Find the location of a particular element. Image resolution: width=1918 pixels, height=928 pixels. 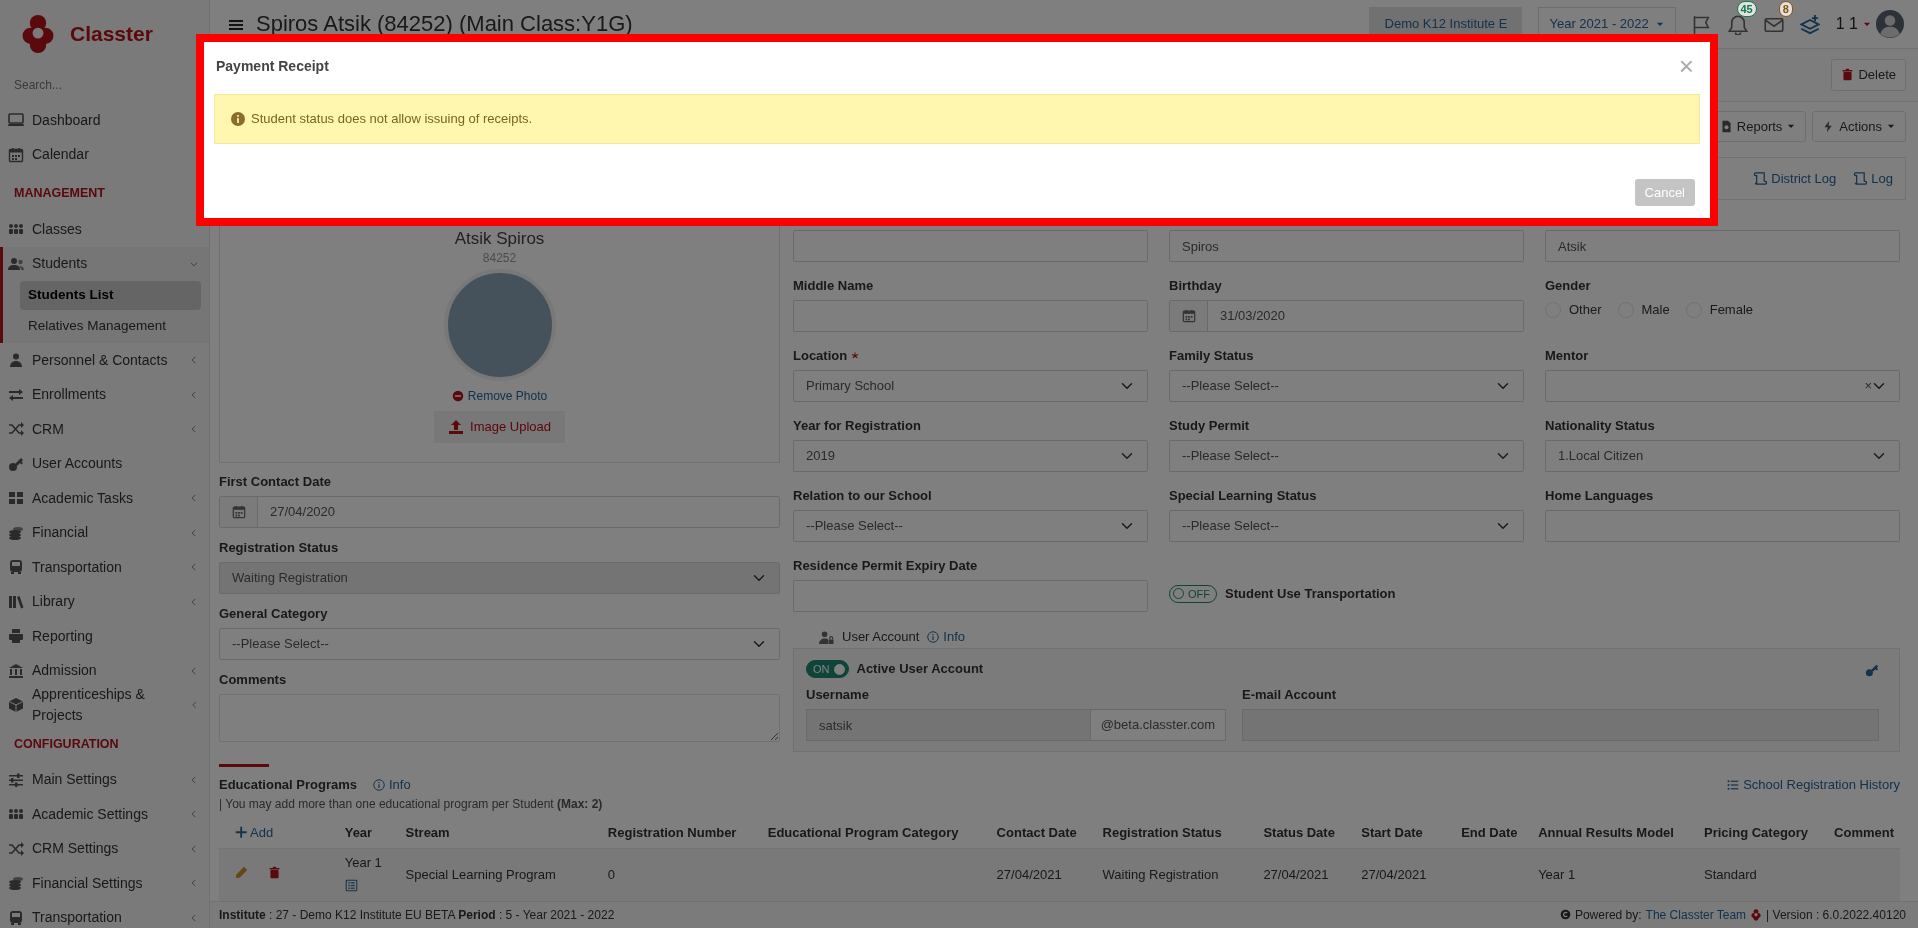

field-label: Relation to our School is located at coordinates (862, 496).